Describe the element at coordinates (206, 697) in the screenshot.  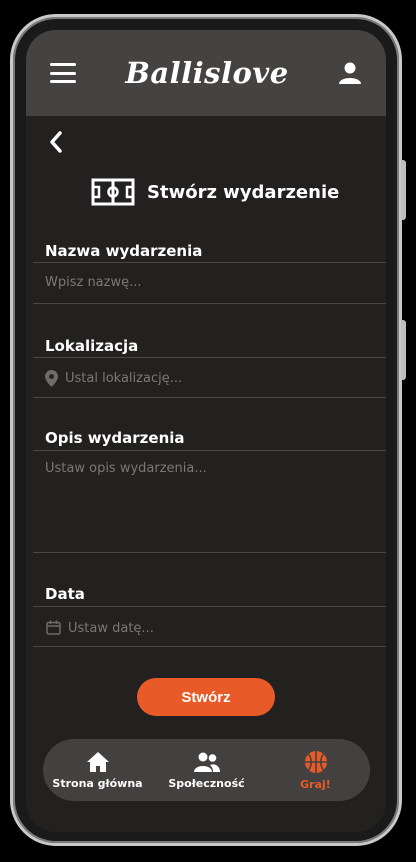
I see `create-button: Stwórz` at that location.